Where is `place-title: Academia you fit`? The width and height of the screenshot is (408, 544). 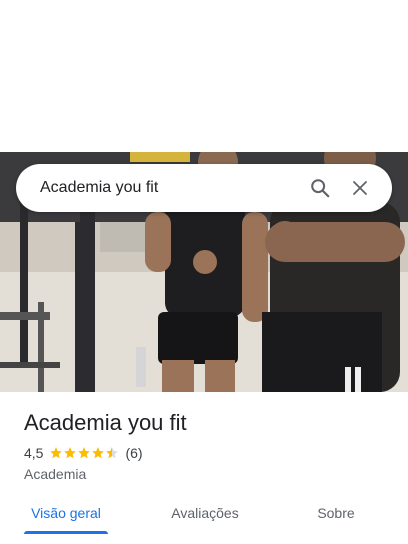 place-title: Academia you fit is located at coordinates (105, 422).